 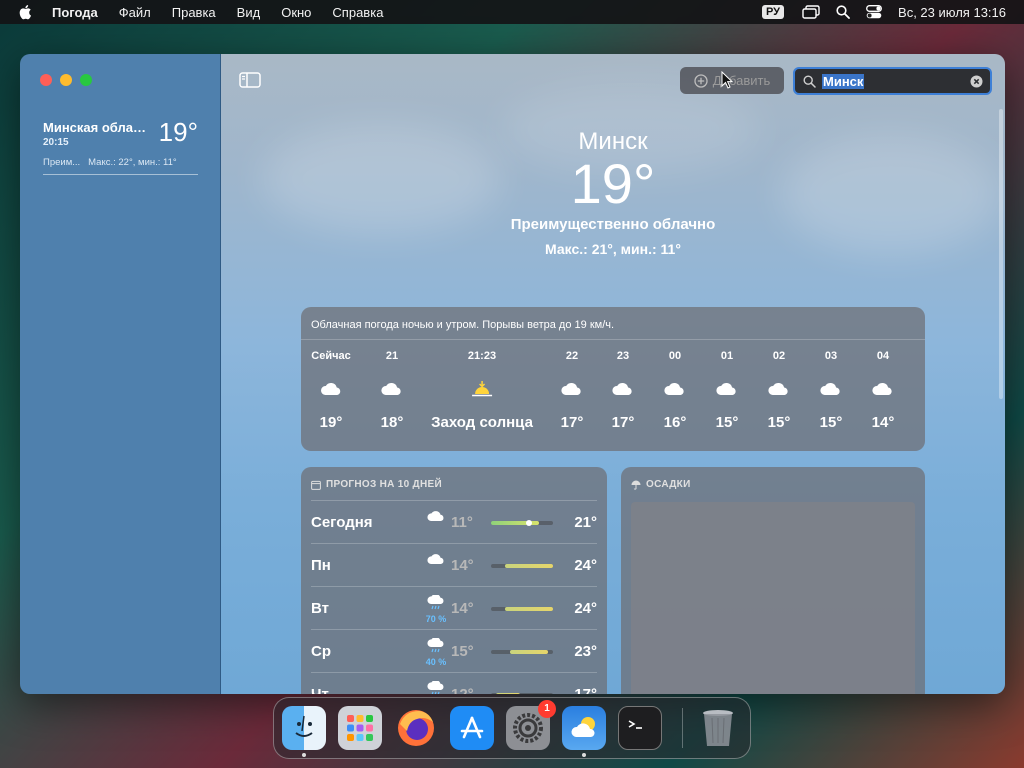 What do you see at coordinates (472, 728) in the screenshot?
I see `app-store-icon` at bounding box center [472, 728].